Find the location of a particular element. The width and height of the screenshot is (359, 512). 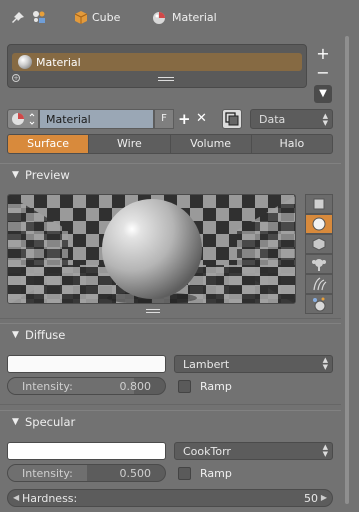

diffuse-intensity-slider: Intensity: 0.800 is located at coordinates (86, 386).